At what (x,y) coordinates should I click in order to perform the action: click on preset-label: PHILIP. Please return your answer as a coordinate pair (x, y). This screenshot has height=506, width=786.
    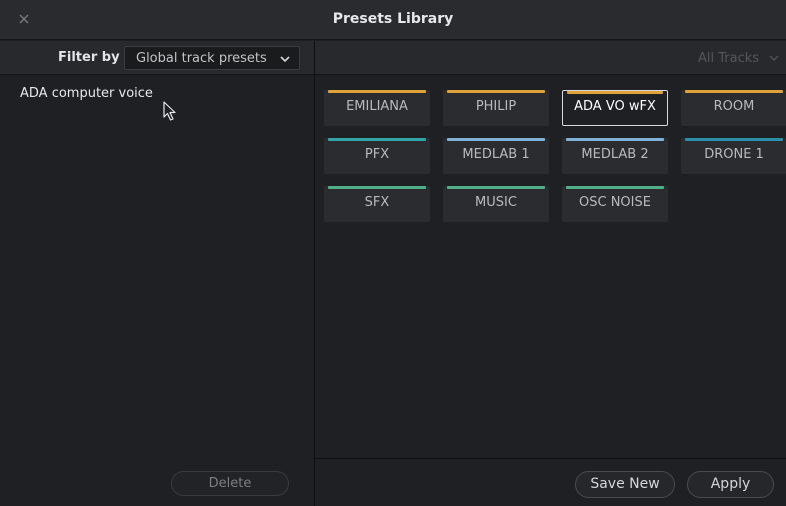
    Looking at the image, I should click on (496, 106).